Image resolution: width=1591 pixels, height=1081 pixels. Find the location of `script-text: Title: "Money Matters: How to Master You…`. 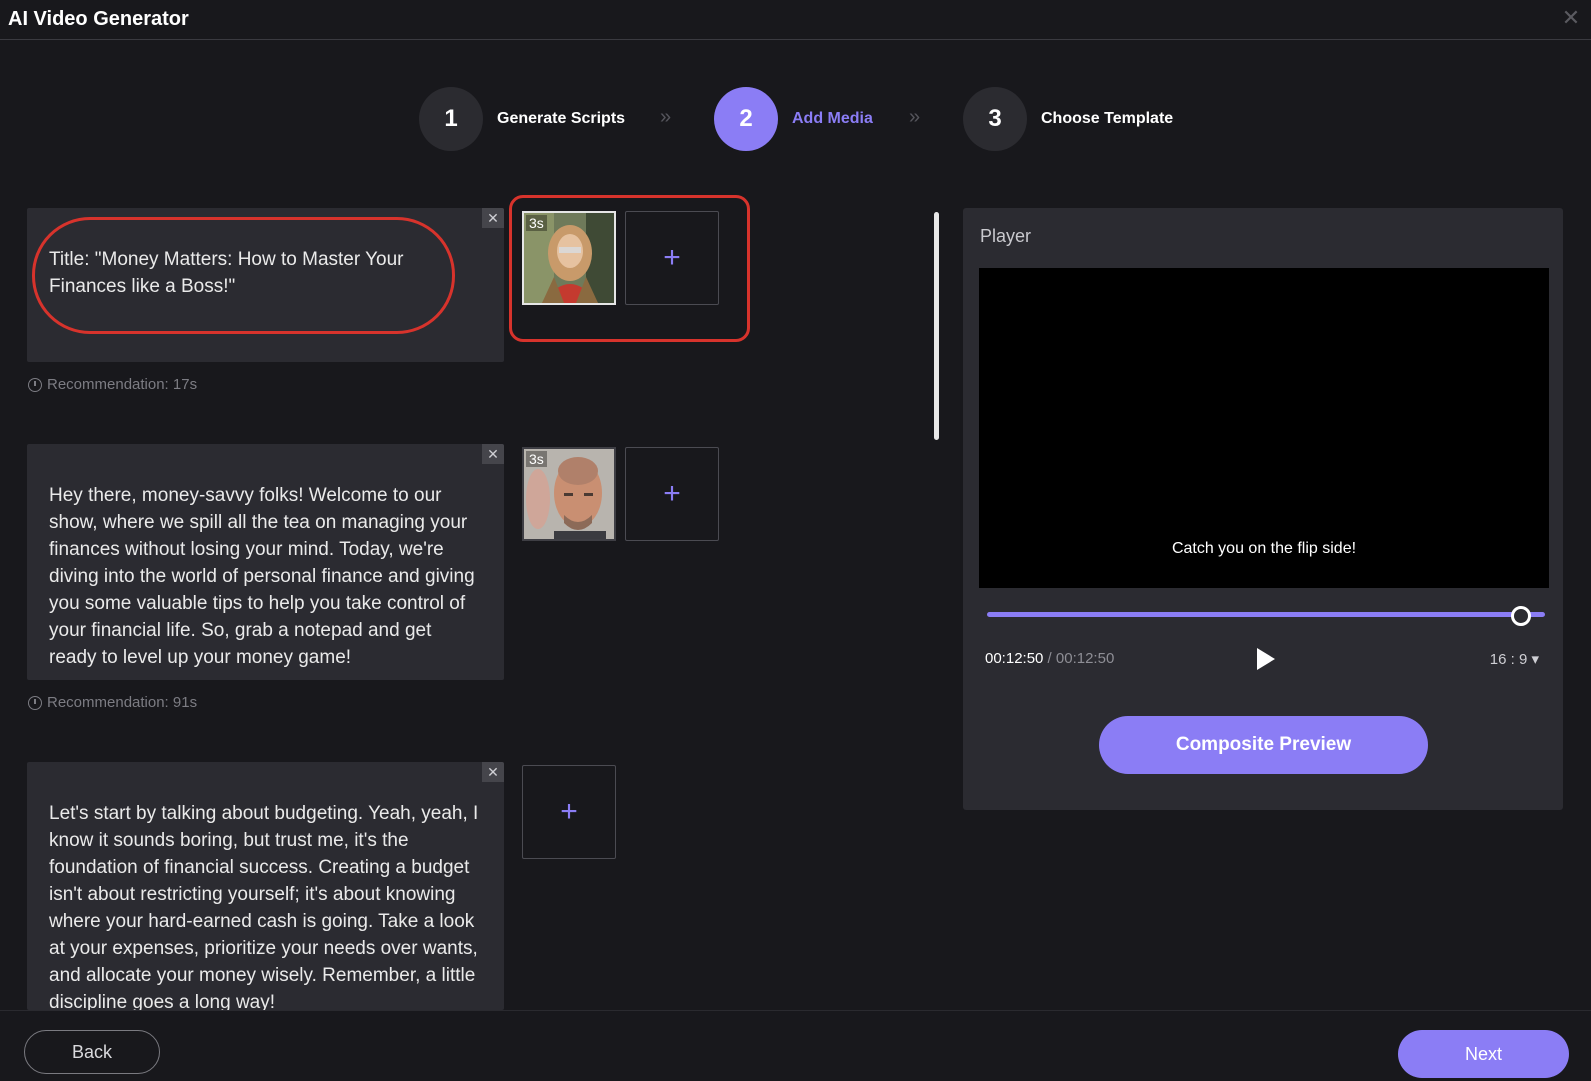

script-text: Title: "Money Matters: How to Master You… is located at coordinates (266, 273).